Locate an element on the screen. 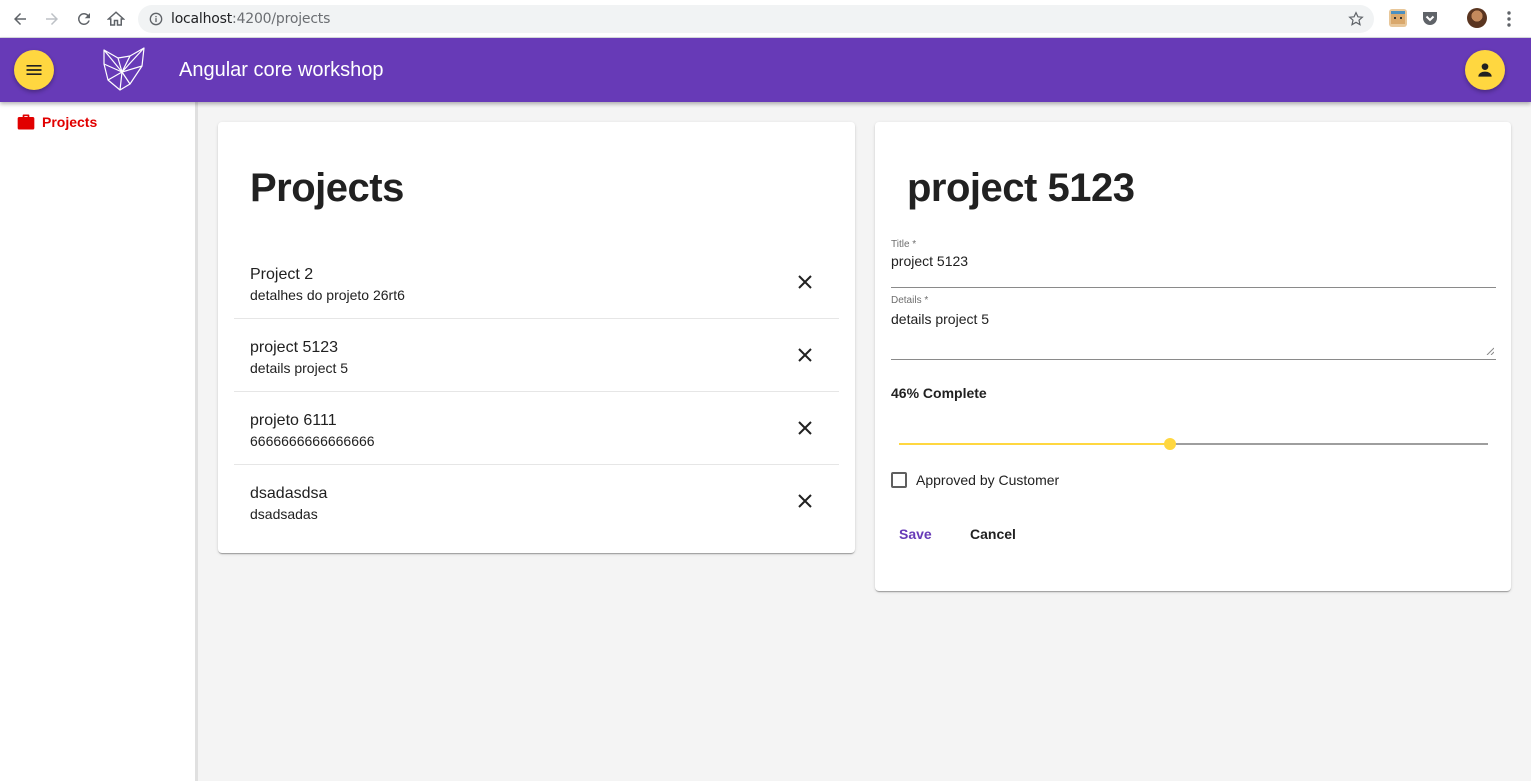 The image size is (1531, 781). list-item: Project 2 detalhes do projeto 26rt6 is located at coordinates (536, 282).